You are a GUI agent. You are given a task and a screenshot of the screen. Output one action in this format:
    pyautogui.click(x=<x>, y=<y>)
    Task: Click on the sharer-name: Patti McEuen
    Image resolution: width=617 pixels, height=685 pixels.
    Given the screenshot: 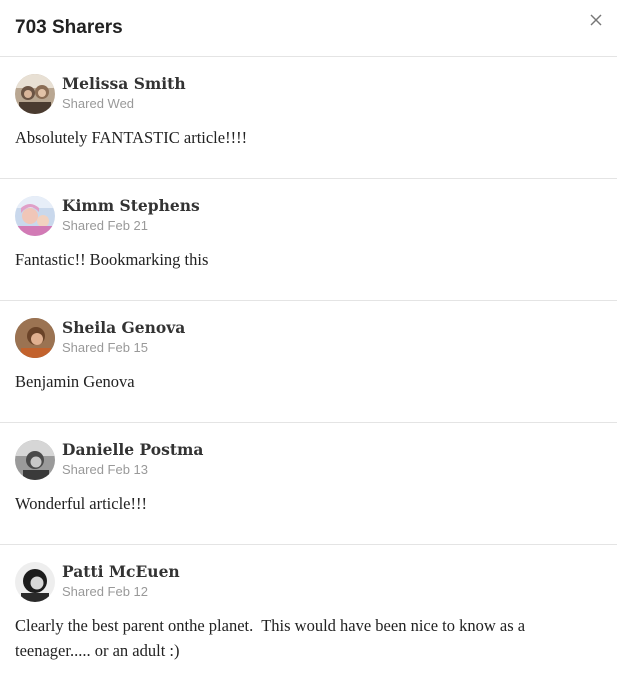 What is the action you would take?
    pyautogui.click(x=121, y=572)
    